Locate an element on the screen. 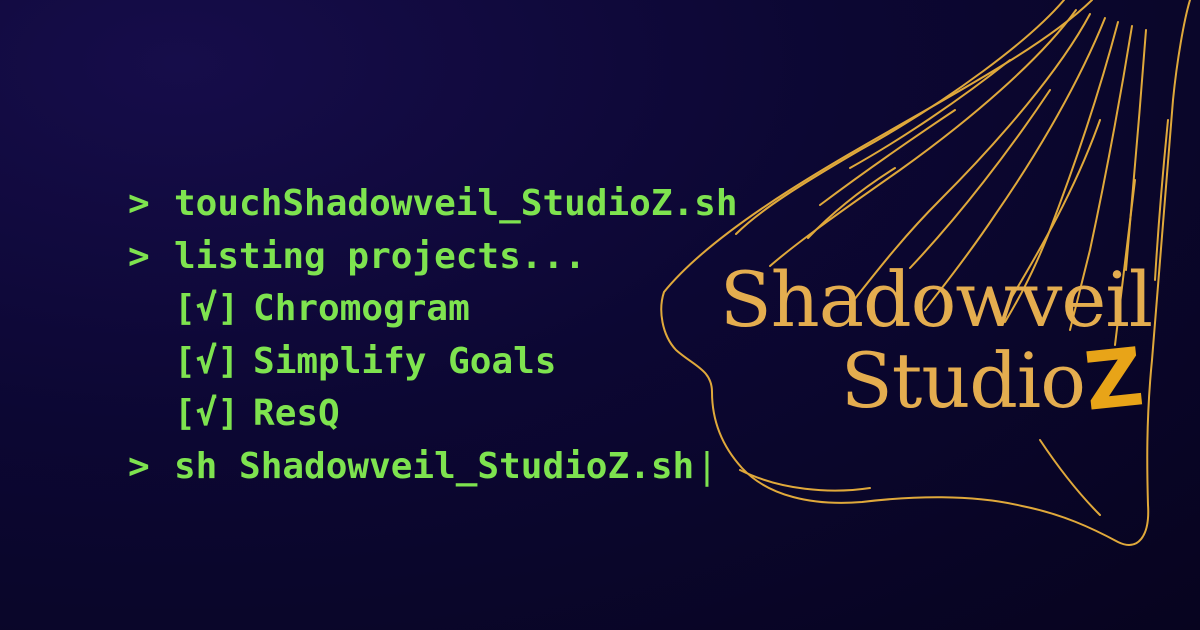 This screenshot has height=630, width=1200. project-name: Chromogram is located at coordinates (361, 308).